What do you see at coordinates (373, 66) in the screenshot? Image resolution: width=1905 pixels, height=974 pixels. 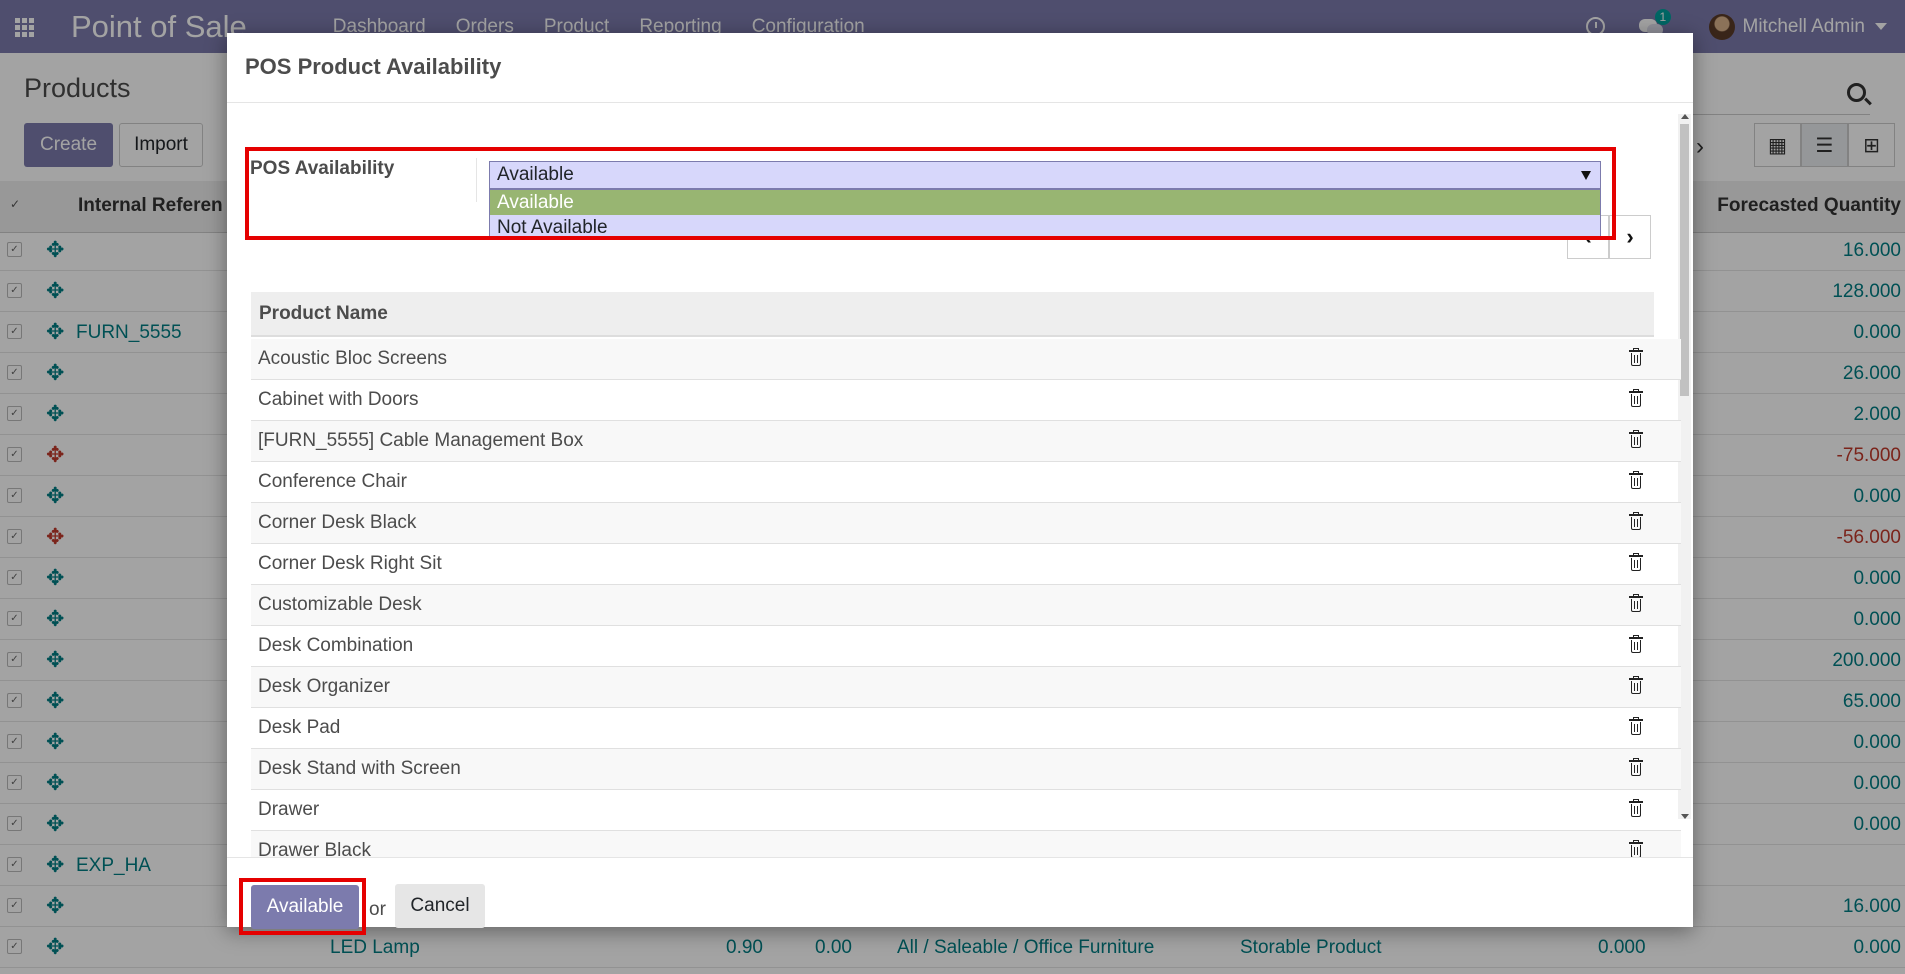 I see `modal-title: POS Product Availability` at bounding box center [373, 66].